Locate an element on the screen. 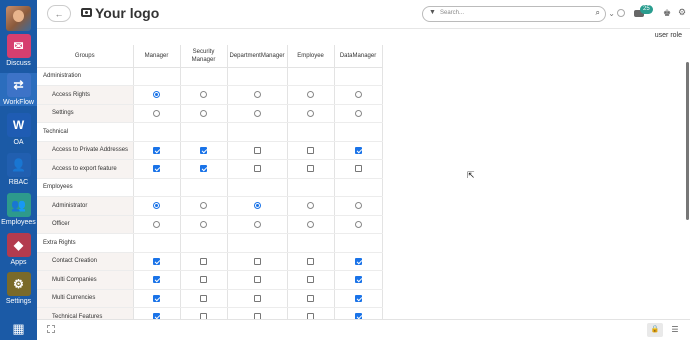 The width and height of the screenshot is (690, 340). sidebar-app-discuss: ✉ Discuss is located at coordinates (18, 50).